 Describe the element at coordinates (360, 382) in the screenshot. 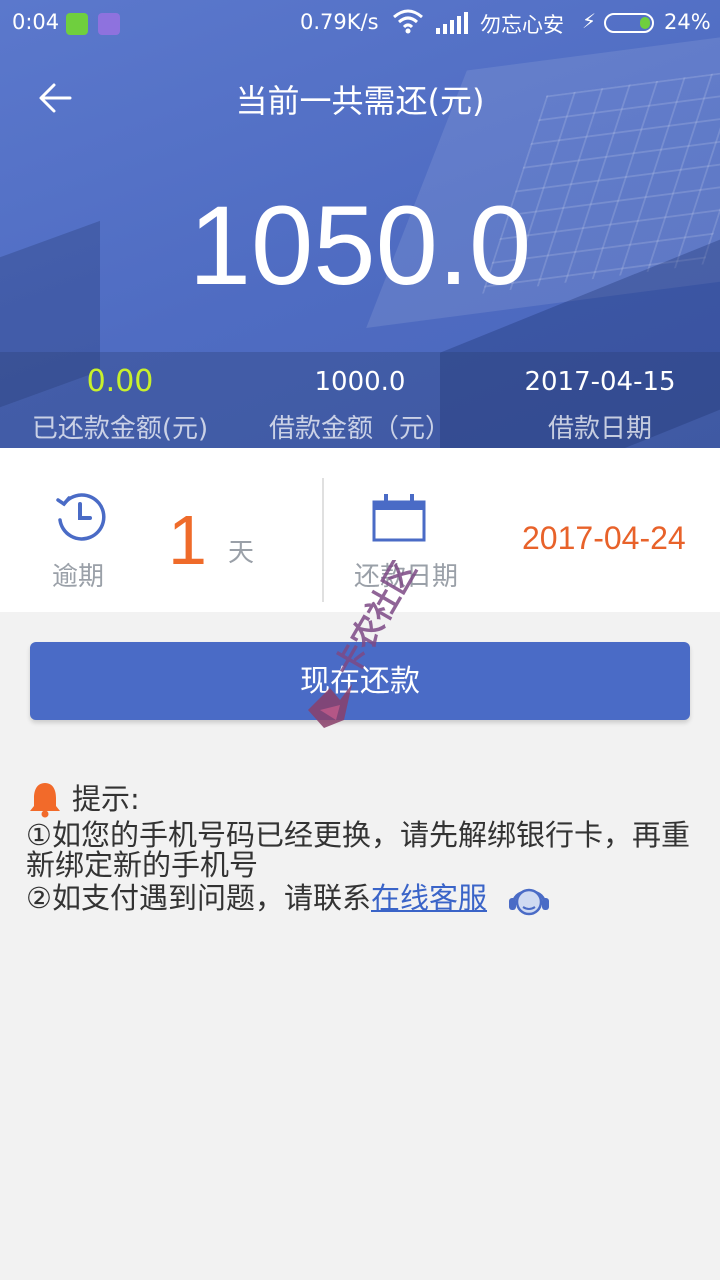

I see `loan-value: 1000.0` at that location.